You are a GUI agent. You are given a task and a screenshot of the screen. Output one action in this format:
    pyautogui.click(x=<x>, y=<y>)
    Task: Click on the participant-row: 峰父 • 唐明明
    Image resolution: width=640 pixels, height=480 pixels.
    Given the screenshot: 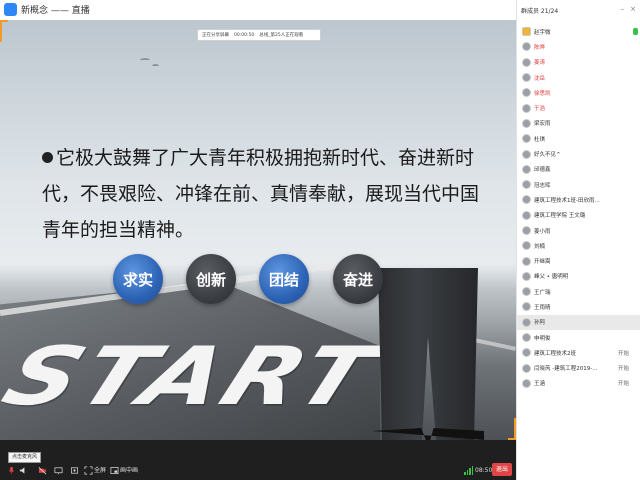 What is the action you would take?
    pyautogui.click(x=578, y=276)
    